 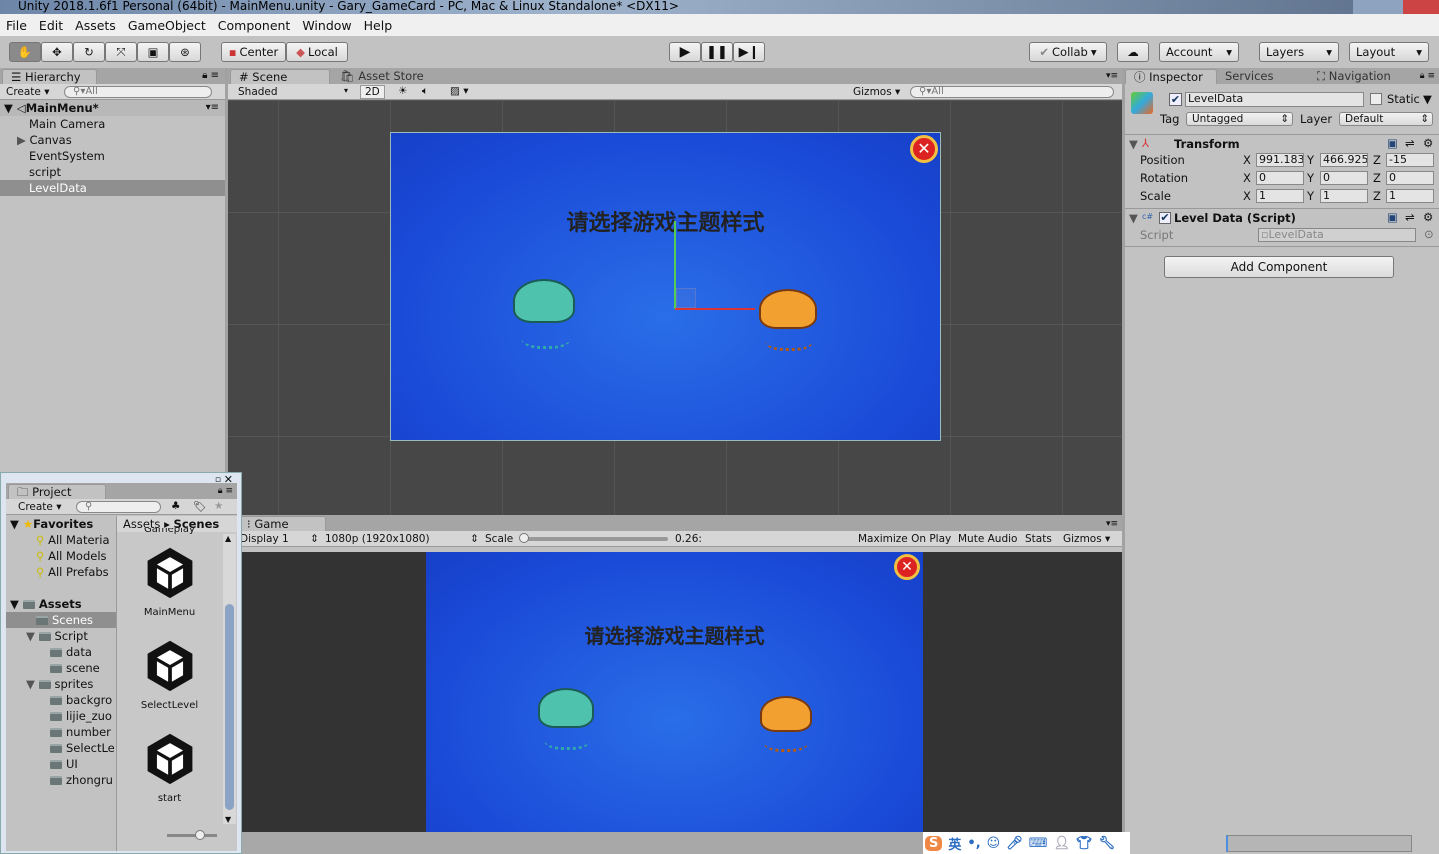 What do you see at coordinates (185, 52) in the screenshot?
I see `transform-tool-button: ⊛` at bounding box center [185, 52].